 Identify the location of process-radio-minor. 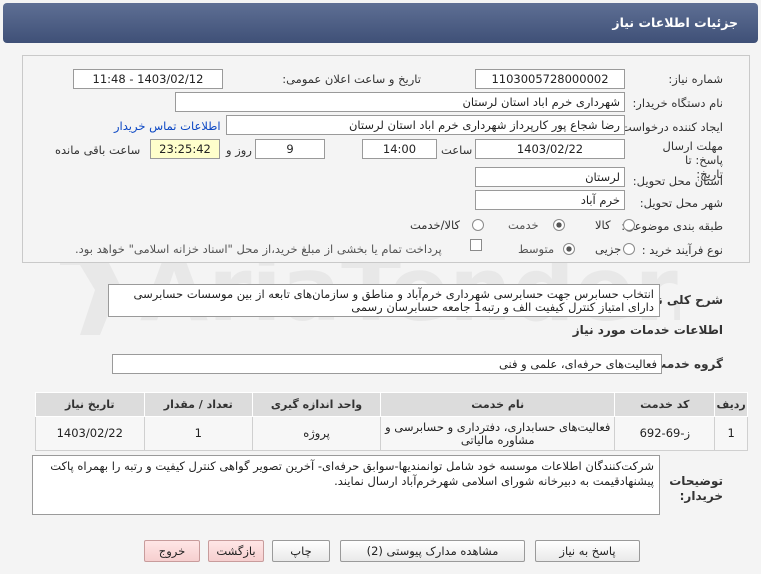
(629, 249).